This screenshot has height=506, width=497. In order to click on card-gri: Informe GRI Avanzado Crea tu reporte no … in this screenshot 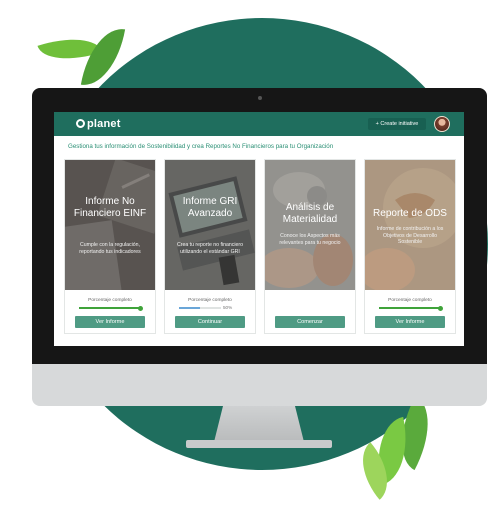, I will do `click(210, 246)`.